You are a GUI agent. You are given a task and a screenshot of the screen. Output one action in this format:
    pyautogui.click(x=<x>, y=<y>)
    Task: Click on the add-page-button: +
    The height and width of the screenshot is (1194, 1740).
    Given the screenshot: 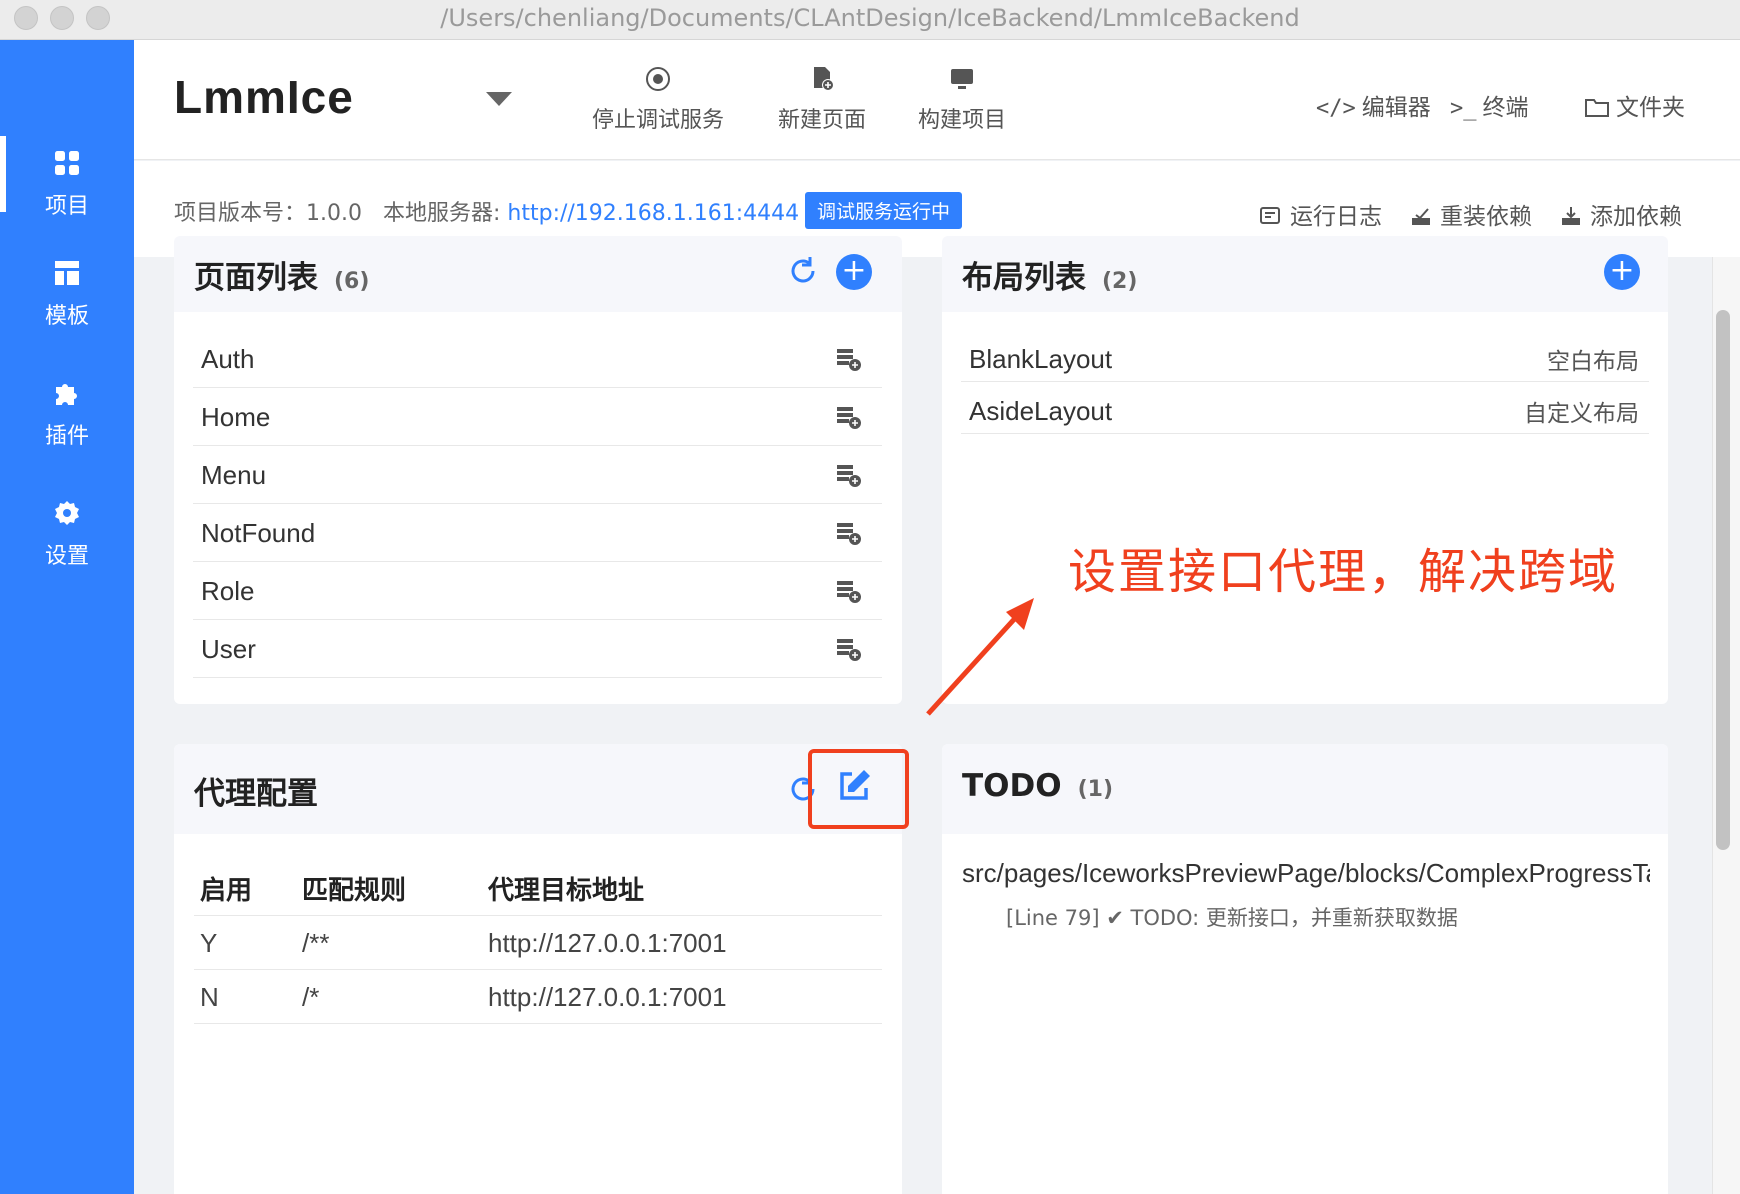 What is the action you would take?
    pyautogui.click(x=854, y=272)
    